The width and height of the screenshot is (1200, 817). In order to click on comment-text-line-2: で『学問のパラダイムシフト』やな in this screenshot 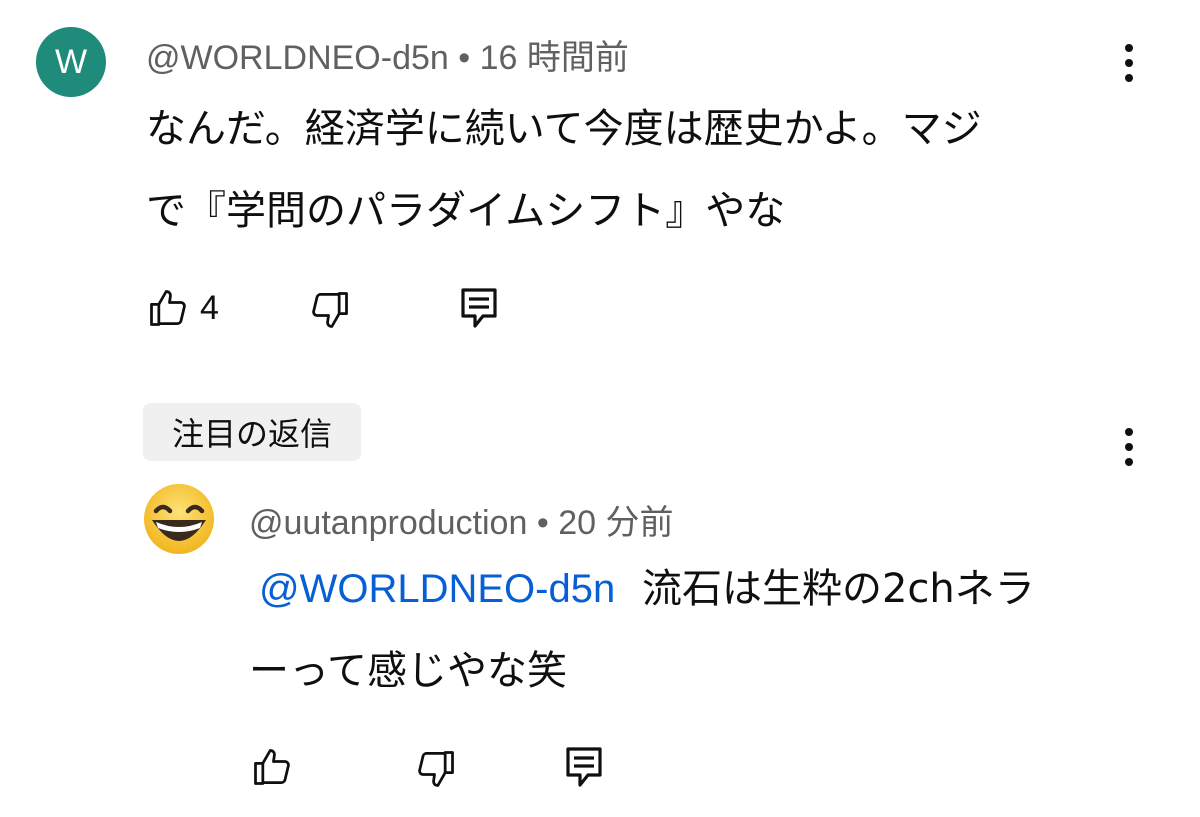, I will do `click(466, 211)`.